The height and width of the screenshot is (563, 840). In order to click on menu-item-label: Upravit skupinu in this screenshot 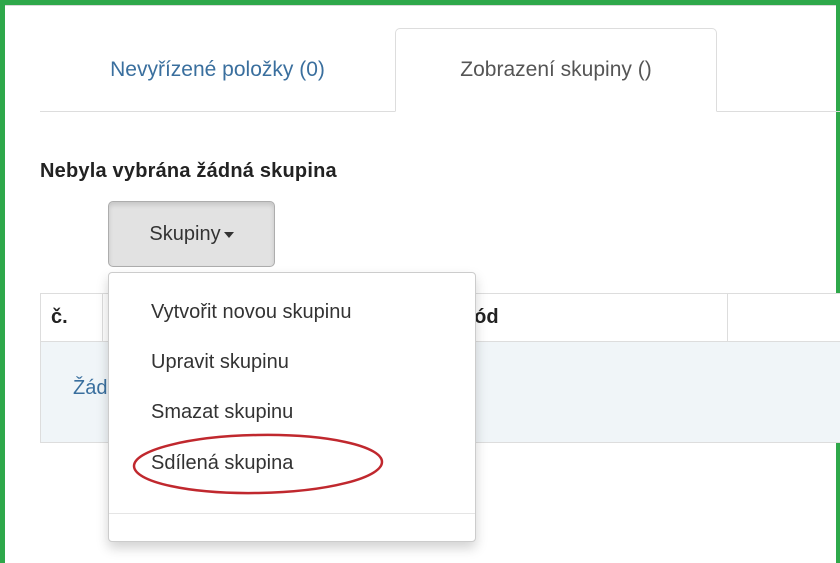, I will do `click(220, 361)`.